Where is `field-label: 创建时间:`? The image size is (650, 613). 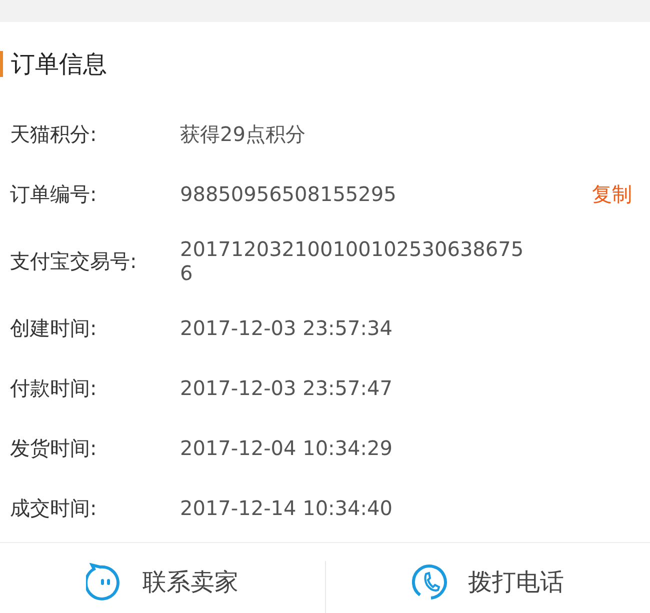 field-label: 创建时间: is located at coordinates (54, 328).